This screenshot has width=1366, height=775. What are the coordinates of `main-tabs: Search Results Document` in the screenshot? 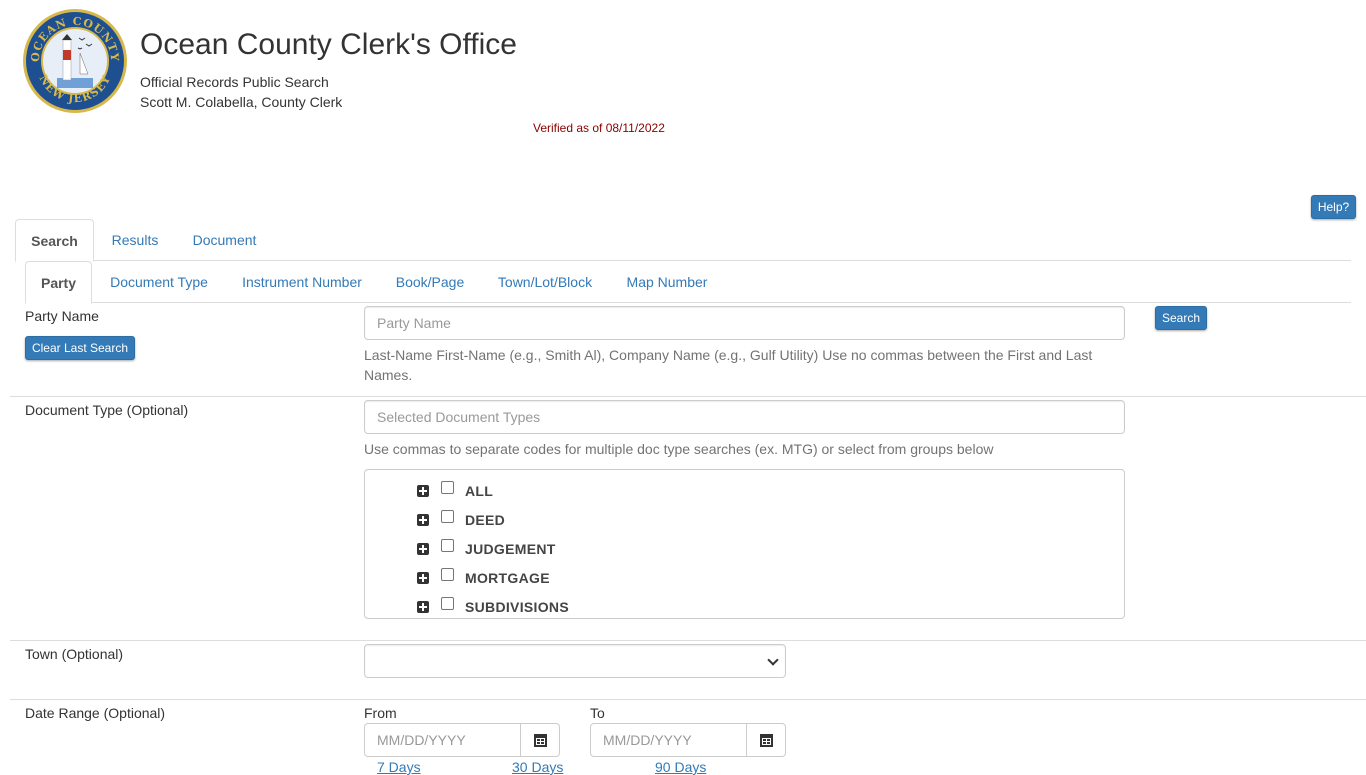 It's located at (683, 240).